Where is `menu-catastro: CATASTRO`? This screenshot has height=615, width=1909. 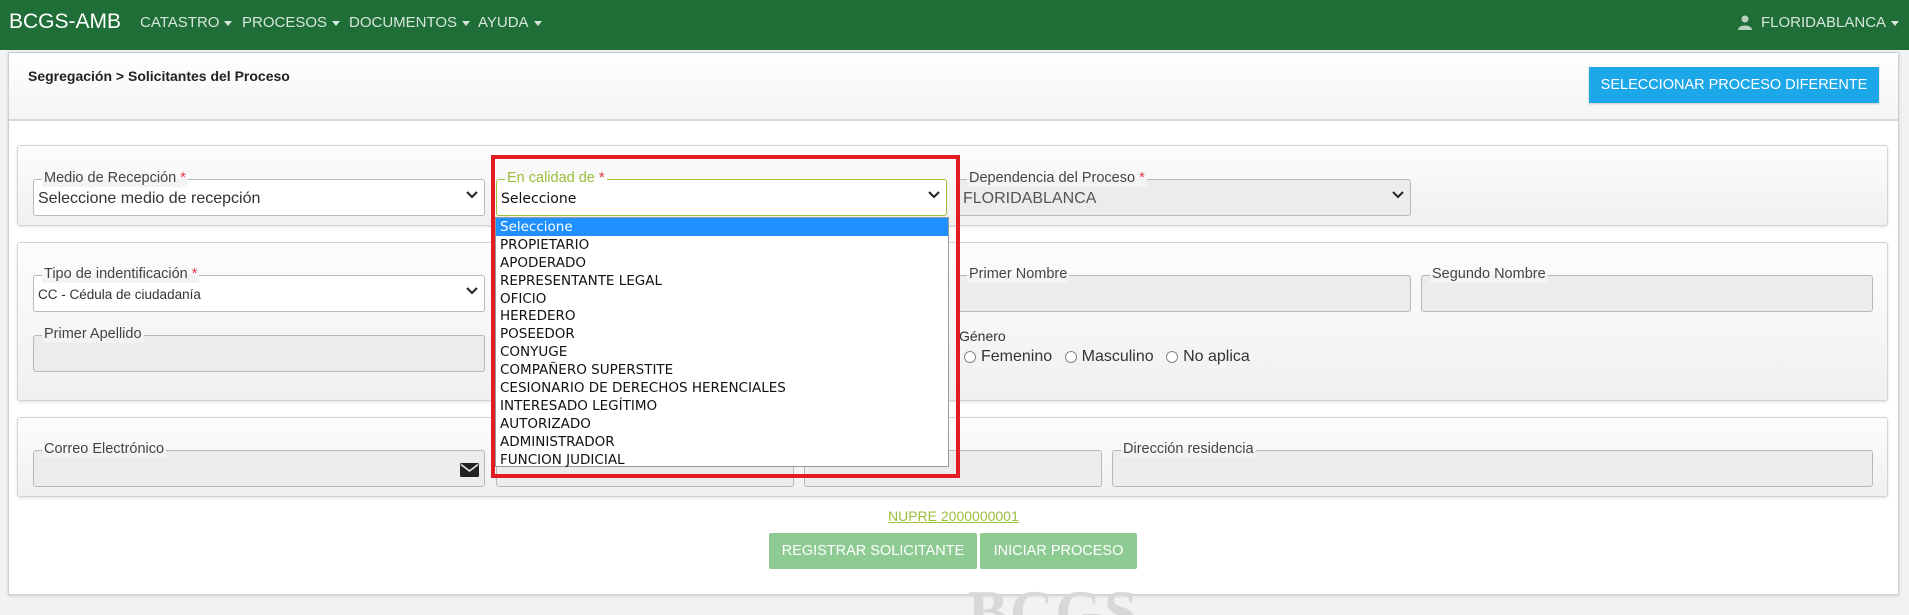 menu-catastro: CATASTRO is located at coordinates (186, 22).